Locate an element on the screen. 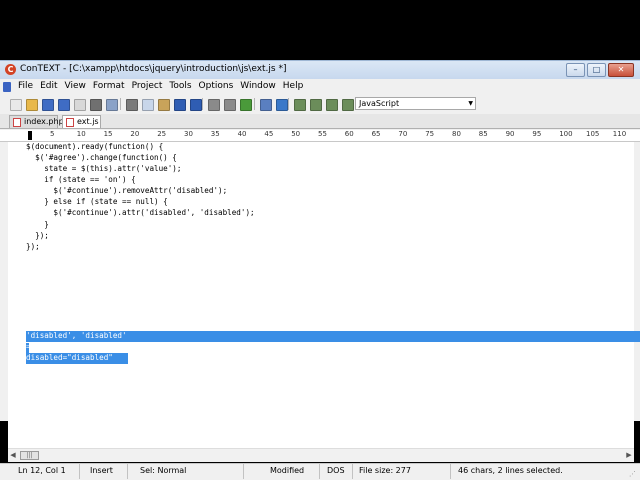  find-icon is located at coordinates (214, 105).